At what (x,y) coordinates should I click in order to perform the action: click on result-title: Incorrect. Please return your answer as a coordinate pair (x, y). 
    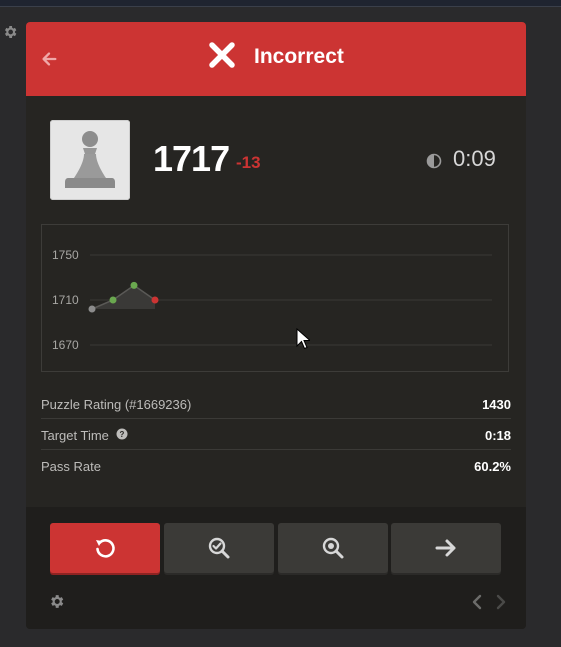
    Looking at the image, I should click on (299, 56).